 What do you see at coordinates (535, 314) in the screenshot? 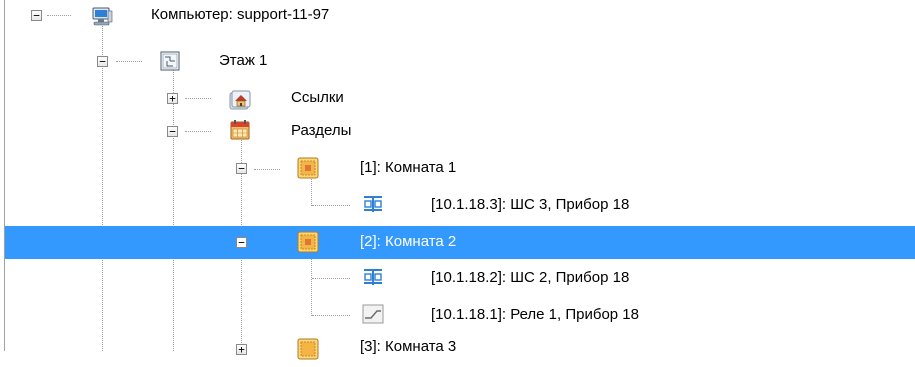
I see `tree-node-label: [10.1.18.1]: Реле 1, Прибор 18` at bounding box center [535, 314].